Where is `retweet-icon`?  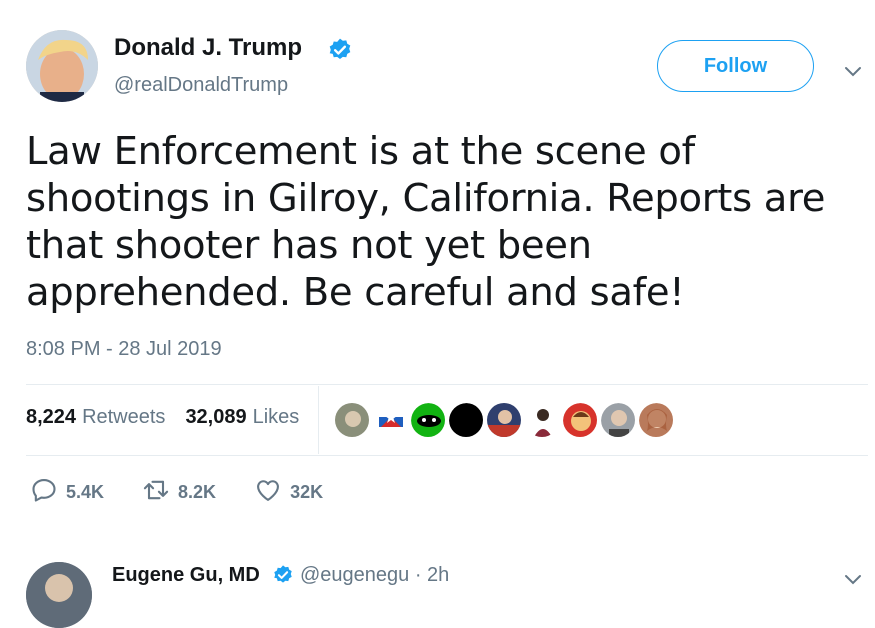 retweet-icon is located at coordinates (156, 492).